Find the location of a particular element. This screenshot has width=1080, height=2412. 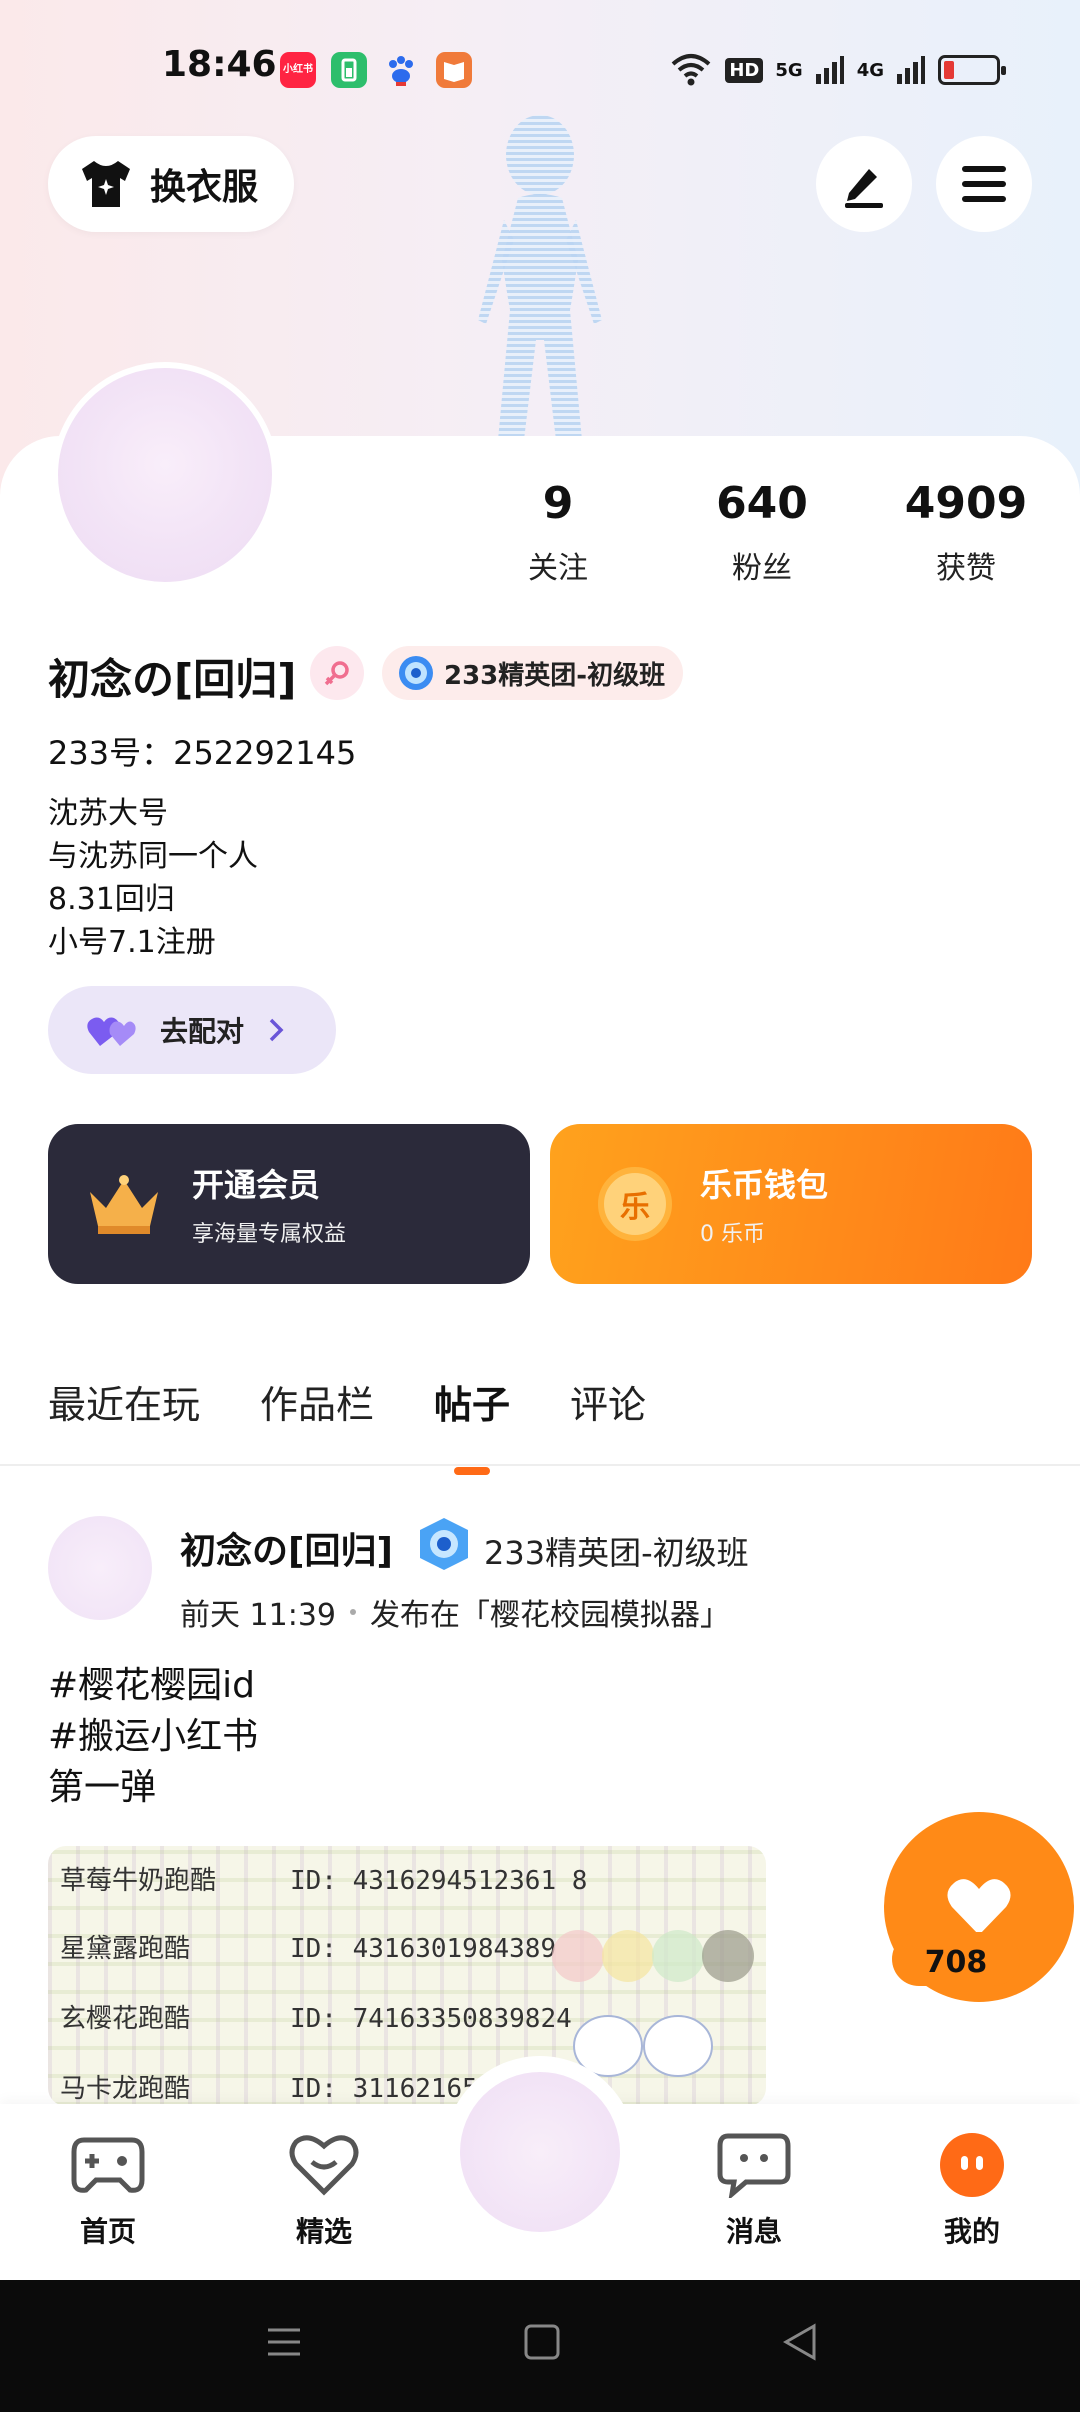

profile-tabs: 最近在玩 作品栏 帖子 评论 is located at coordinates (347, 1401).